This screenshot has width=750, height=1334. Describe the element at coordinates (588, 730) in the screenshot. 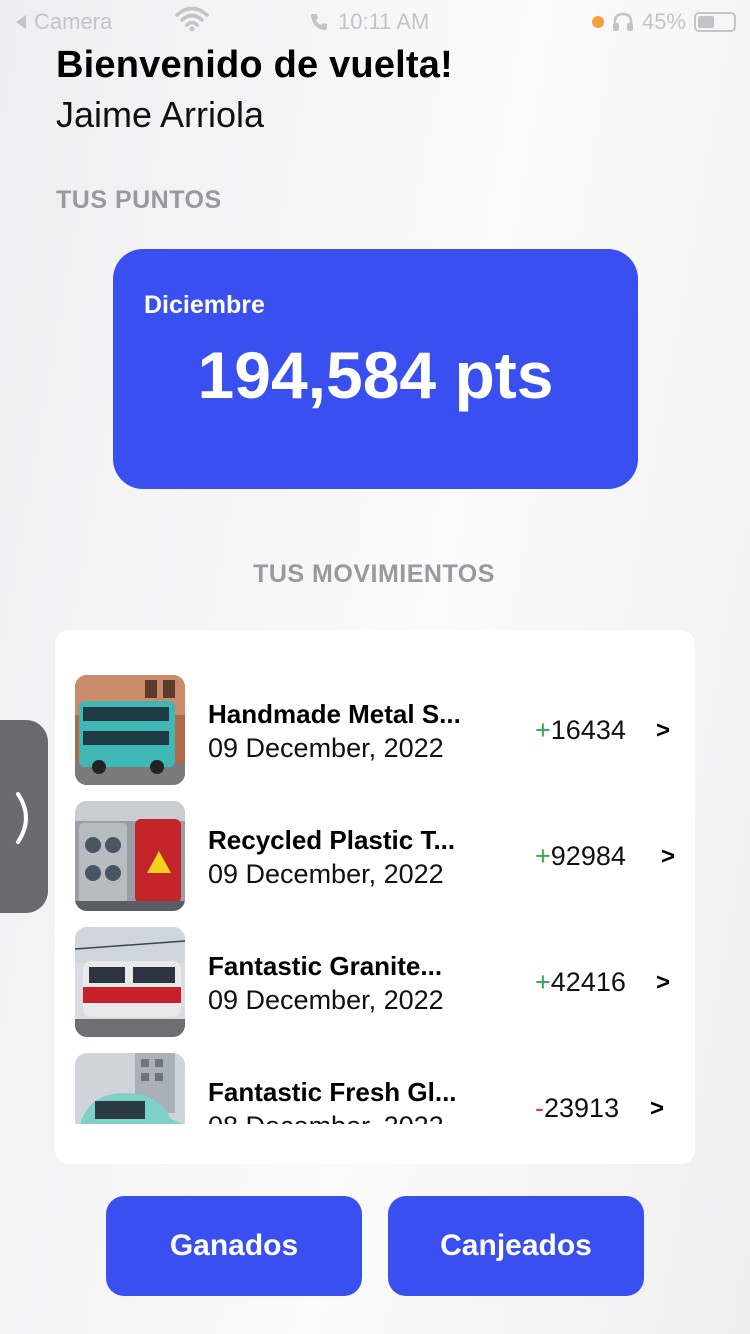

I see `amount-value: 16434` at that location.